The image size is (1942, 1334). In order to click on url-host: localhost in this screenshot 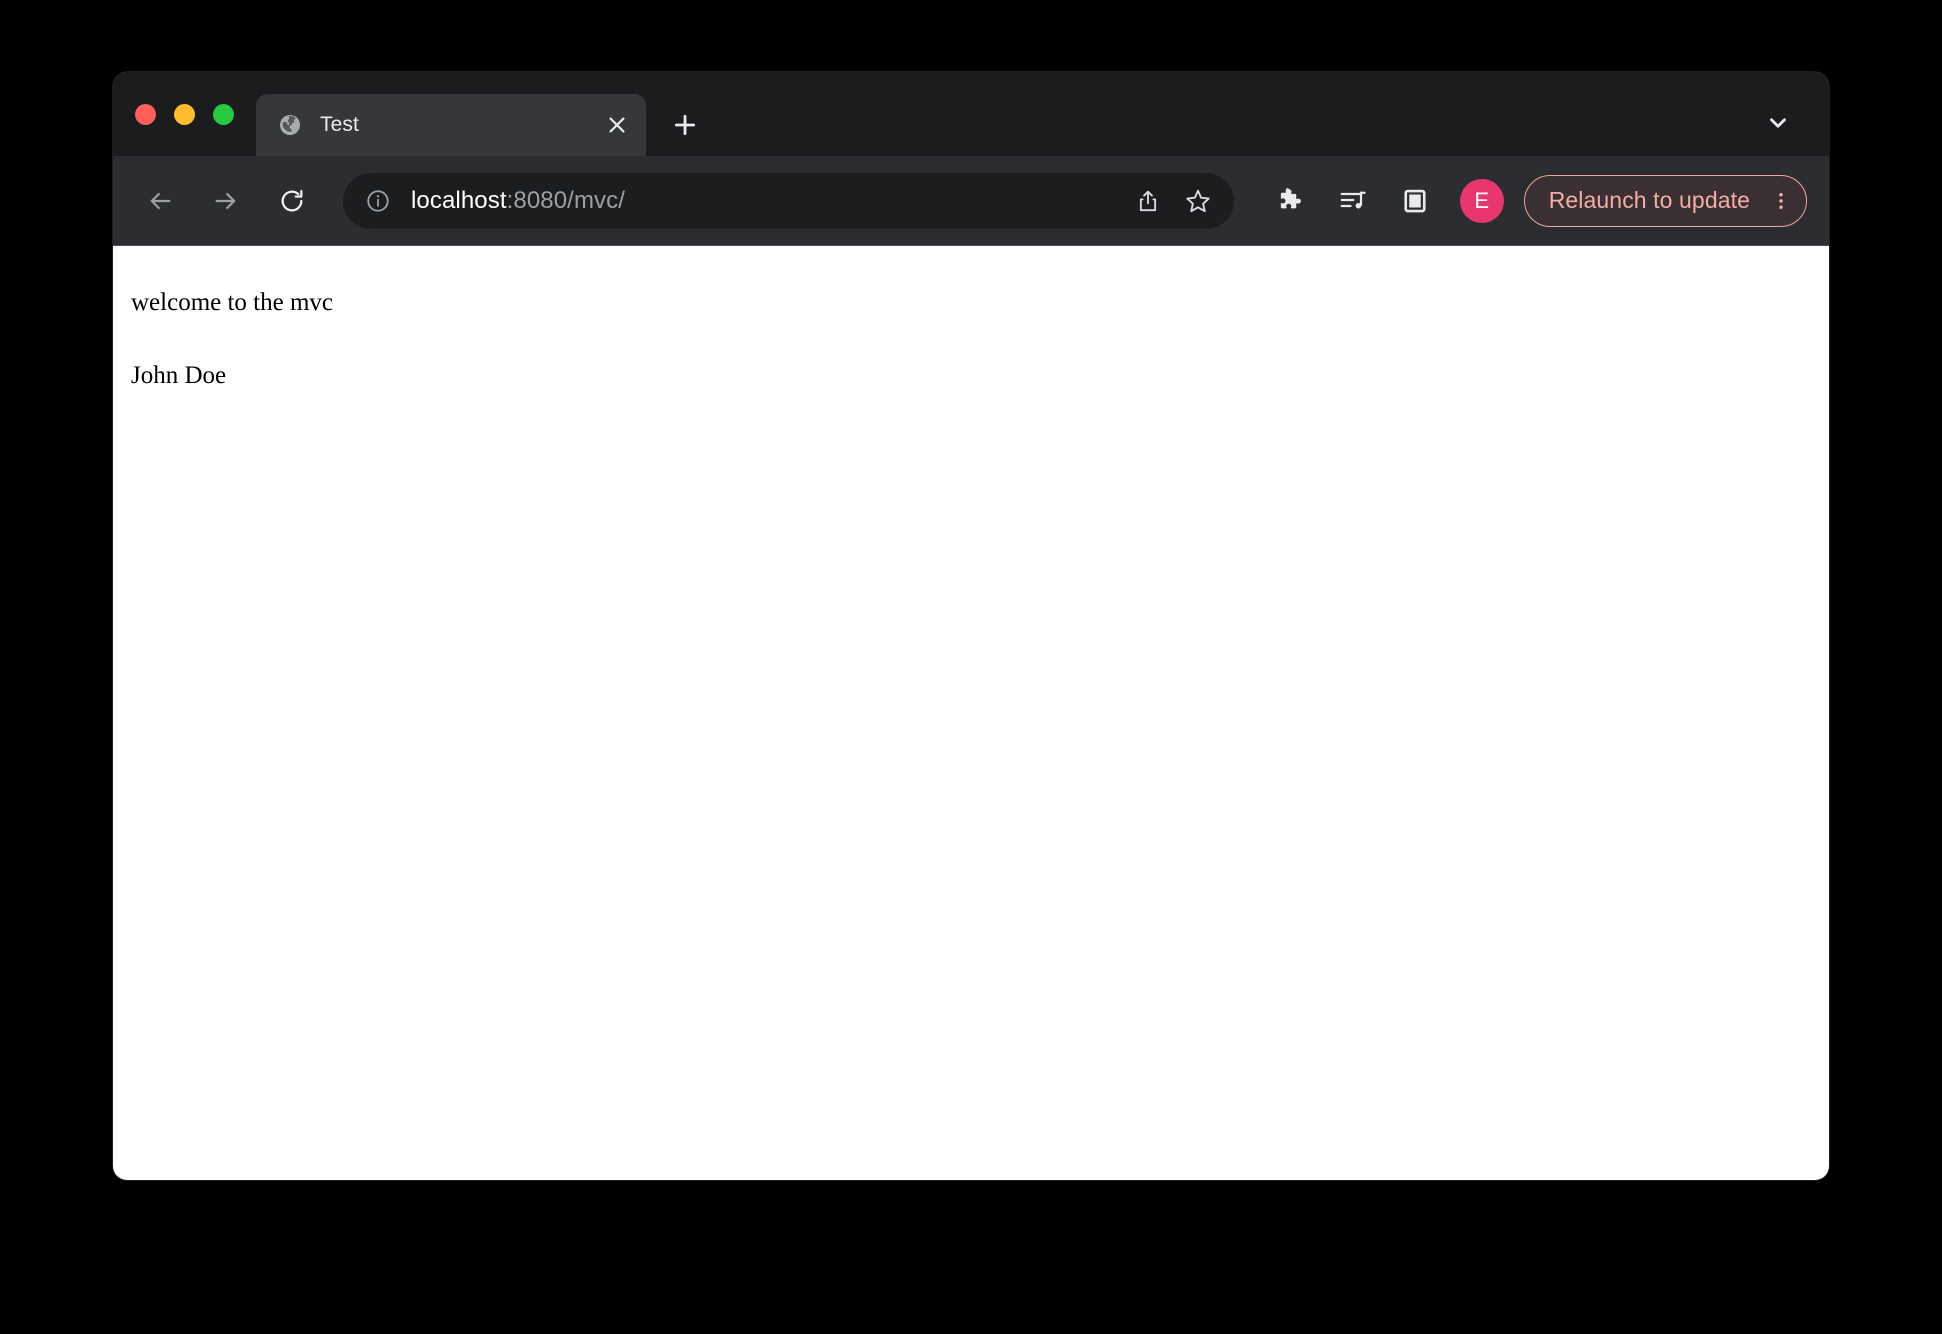, I will do `click(459, 200)`.